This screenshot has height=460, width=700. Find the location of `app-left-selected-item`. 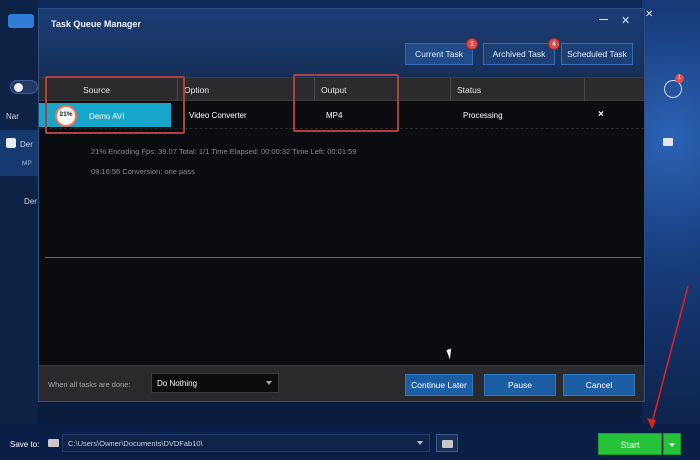

app-left-selected-item is located at coordinates (19, 153).